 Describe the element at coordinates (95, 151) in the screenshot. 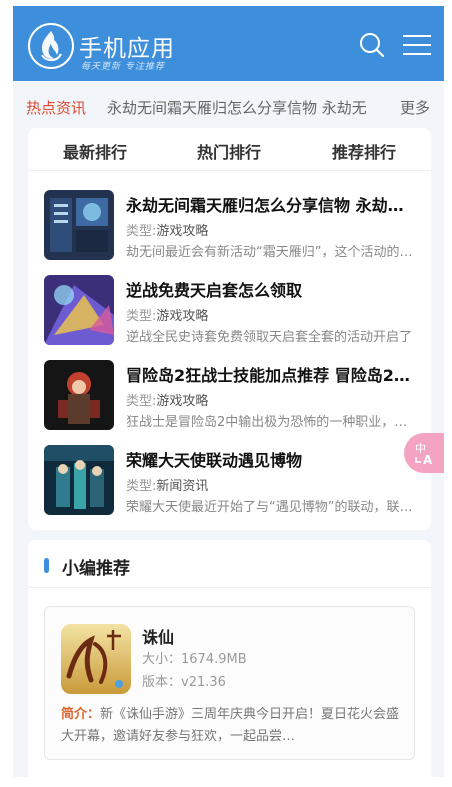

I see `tab-latest: 最新排行` at that location.